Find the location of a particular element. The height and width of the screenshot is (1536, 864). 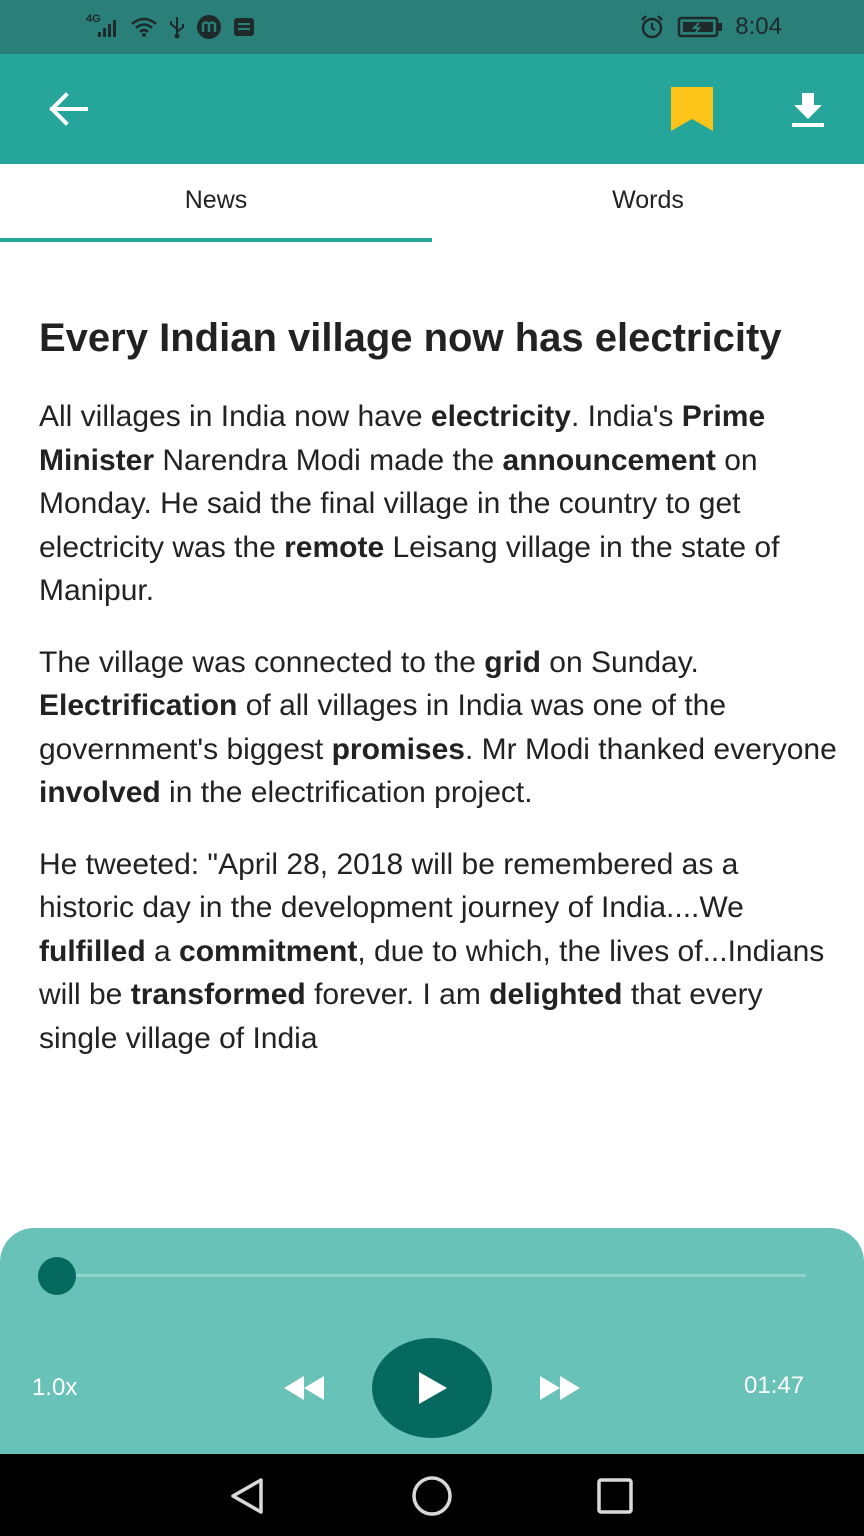

tab-words: Words is located at coordinates (648, 203).